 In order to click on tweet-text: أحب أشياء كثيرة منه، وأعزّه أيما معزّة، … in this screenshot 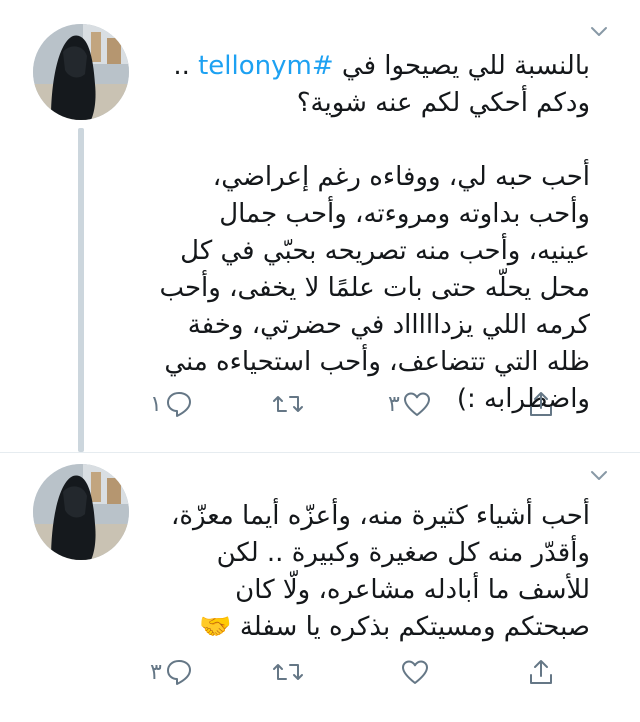, I will do `click(376, 571)`.